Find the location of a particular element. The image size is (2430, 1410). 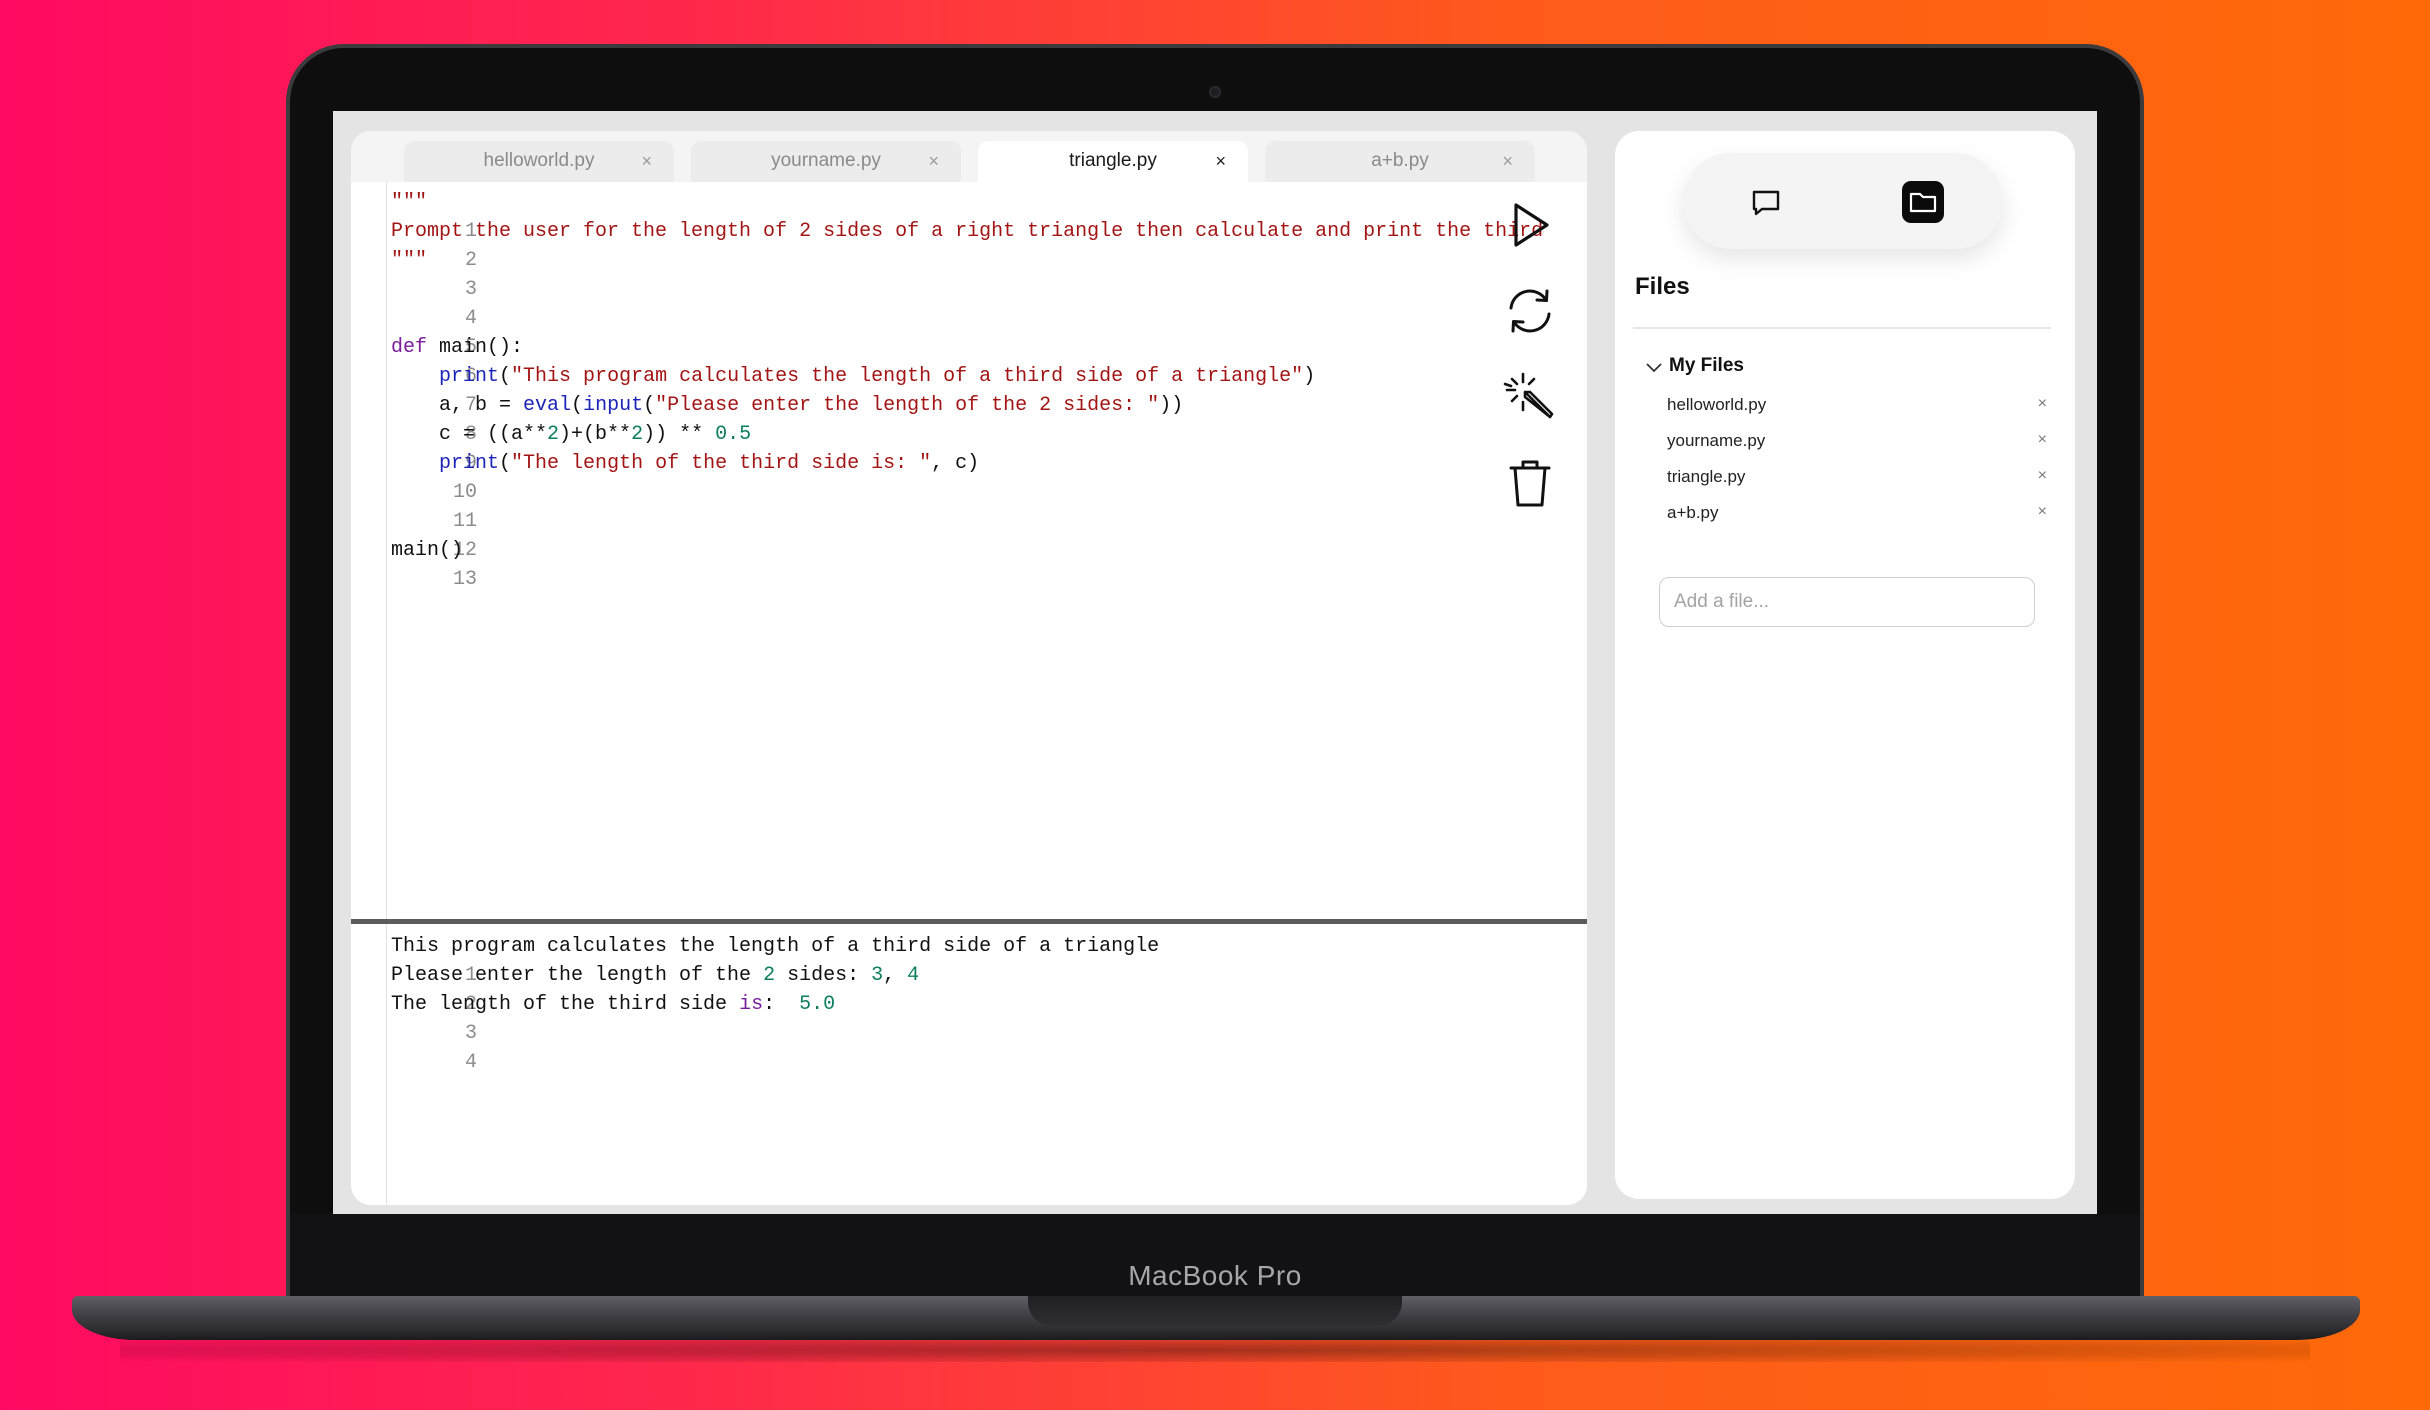

code-token: def main(): is located at coordinates (457, 347).